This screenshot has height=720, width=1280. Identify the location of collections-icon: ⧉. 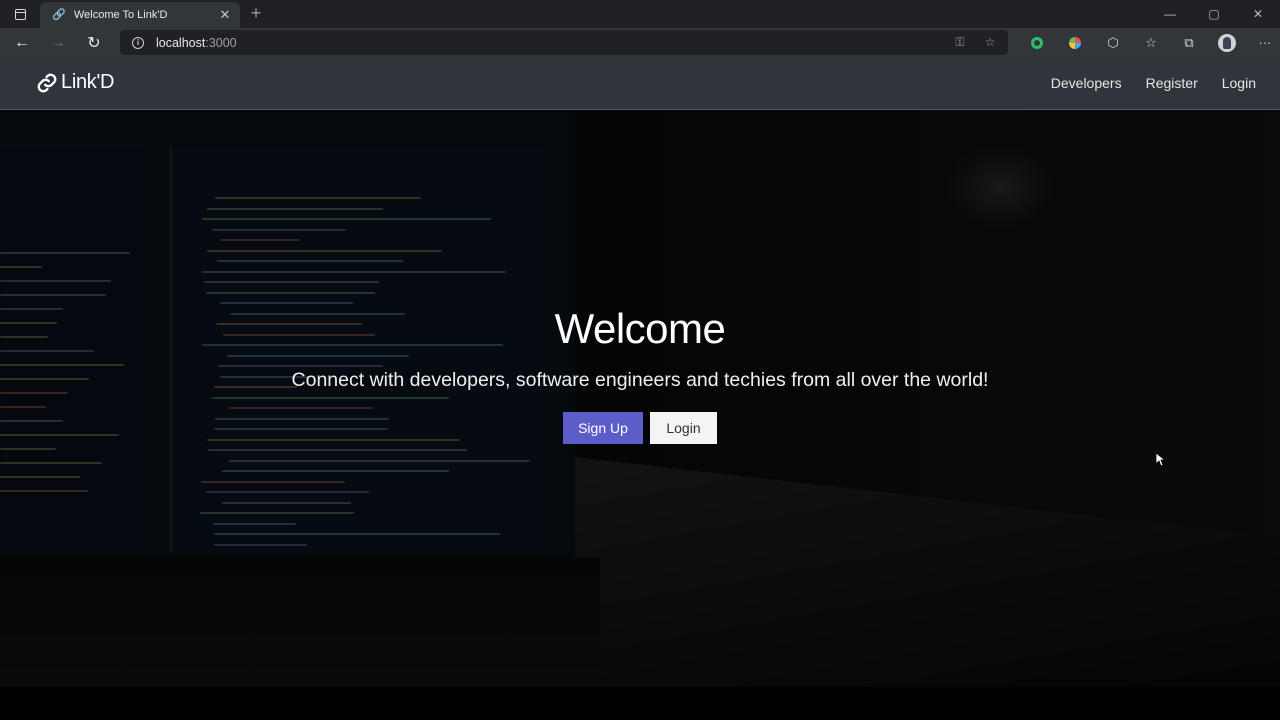
(1189, 42).